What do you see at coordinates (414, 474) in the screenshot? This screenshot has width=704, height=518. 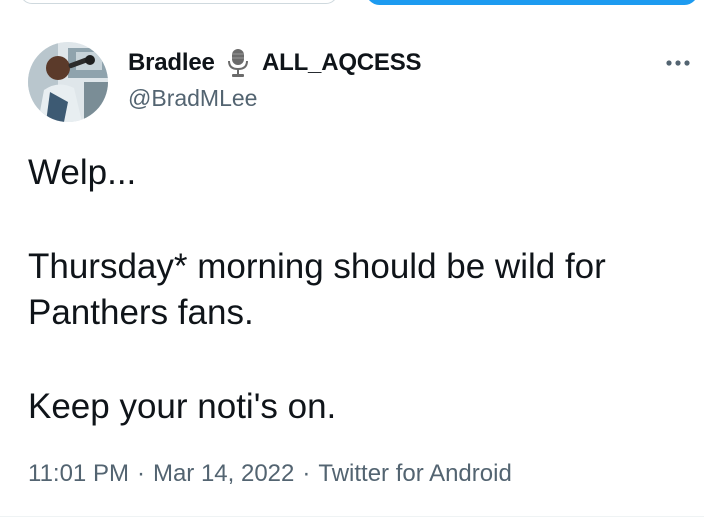 I see `tweet-source: Twitter for Android` at bounding box center [414, 474].